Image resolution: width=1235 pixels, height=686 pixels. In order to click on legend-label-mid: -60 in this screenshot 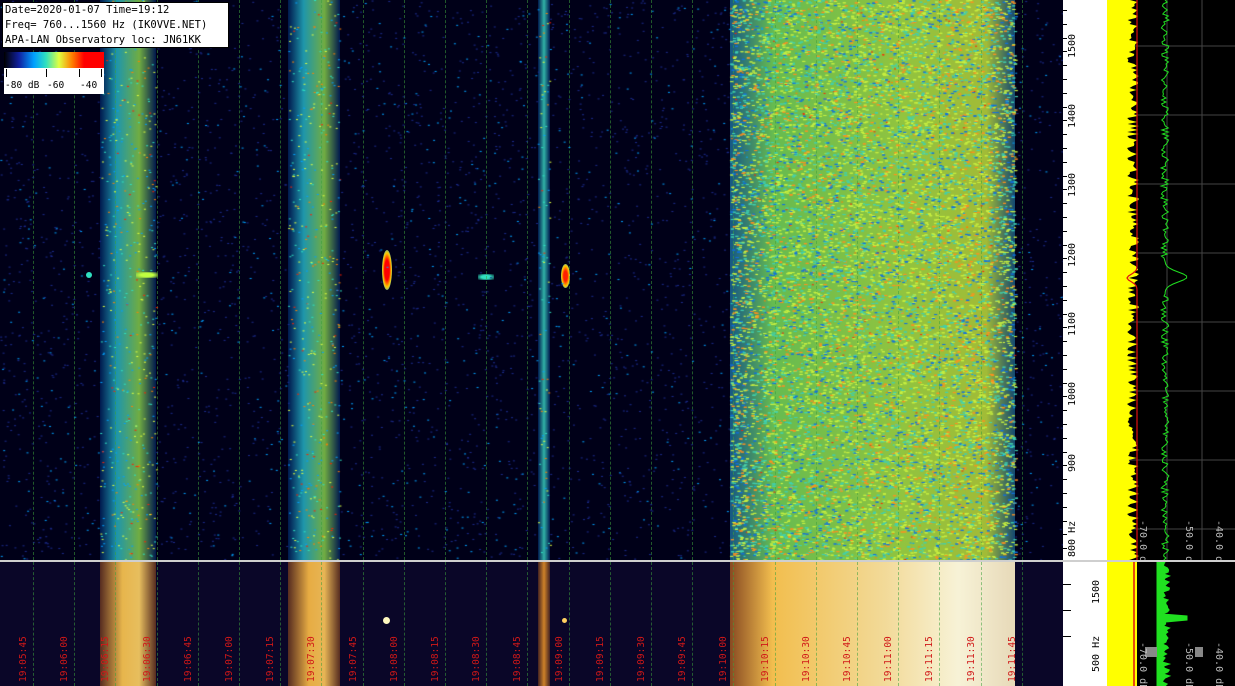, I will do `click(56, 85)`.